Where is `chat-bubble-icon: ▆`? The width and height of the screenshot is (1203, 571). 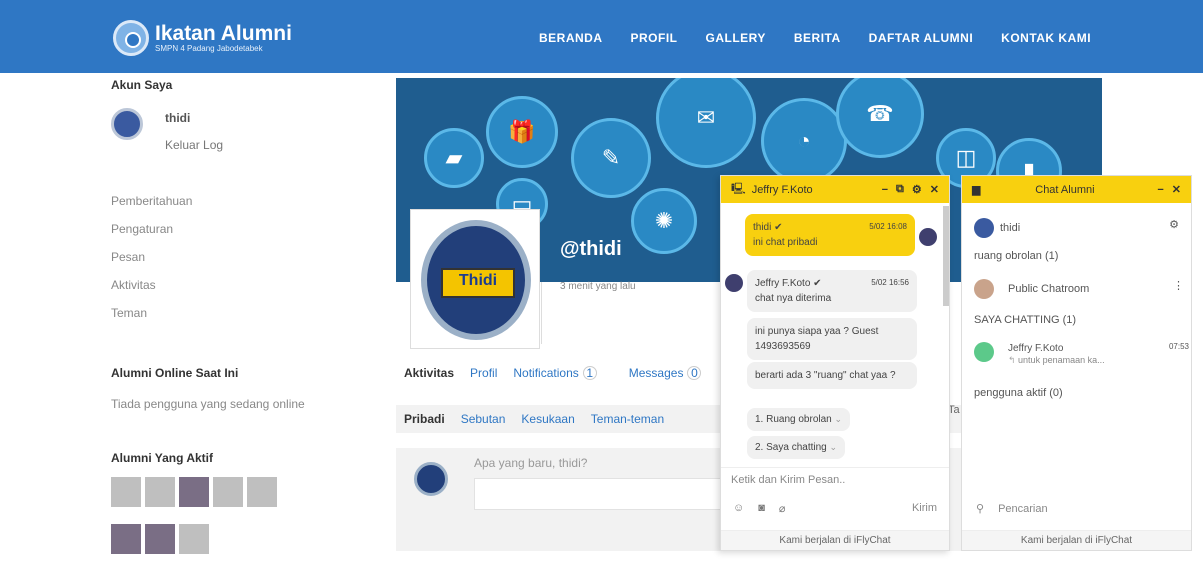 chat-bubble-icon: ▆ is located at coordinates (976, 190).